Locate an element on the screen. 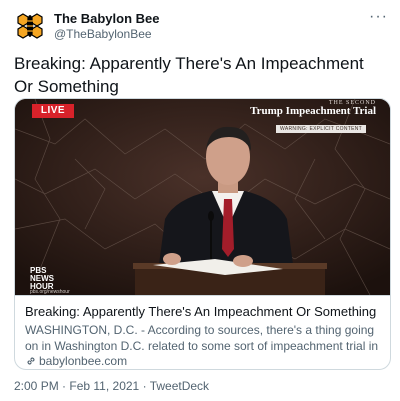 This screenshot has height=401, width=400. link-icon is located at coordinates (31, 362).